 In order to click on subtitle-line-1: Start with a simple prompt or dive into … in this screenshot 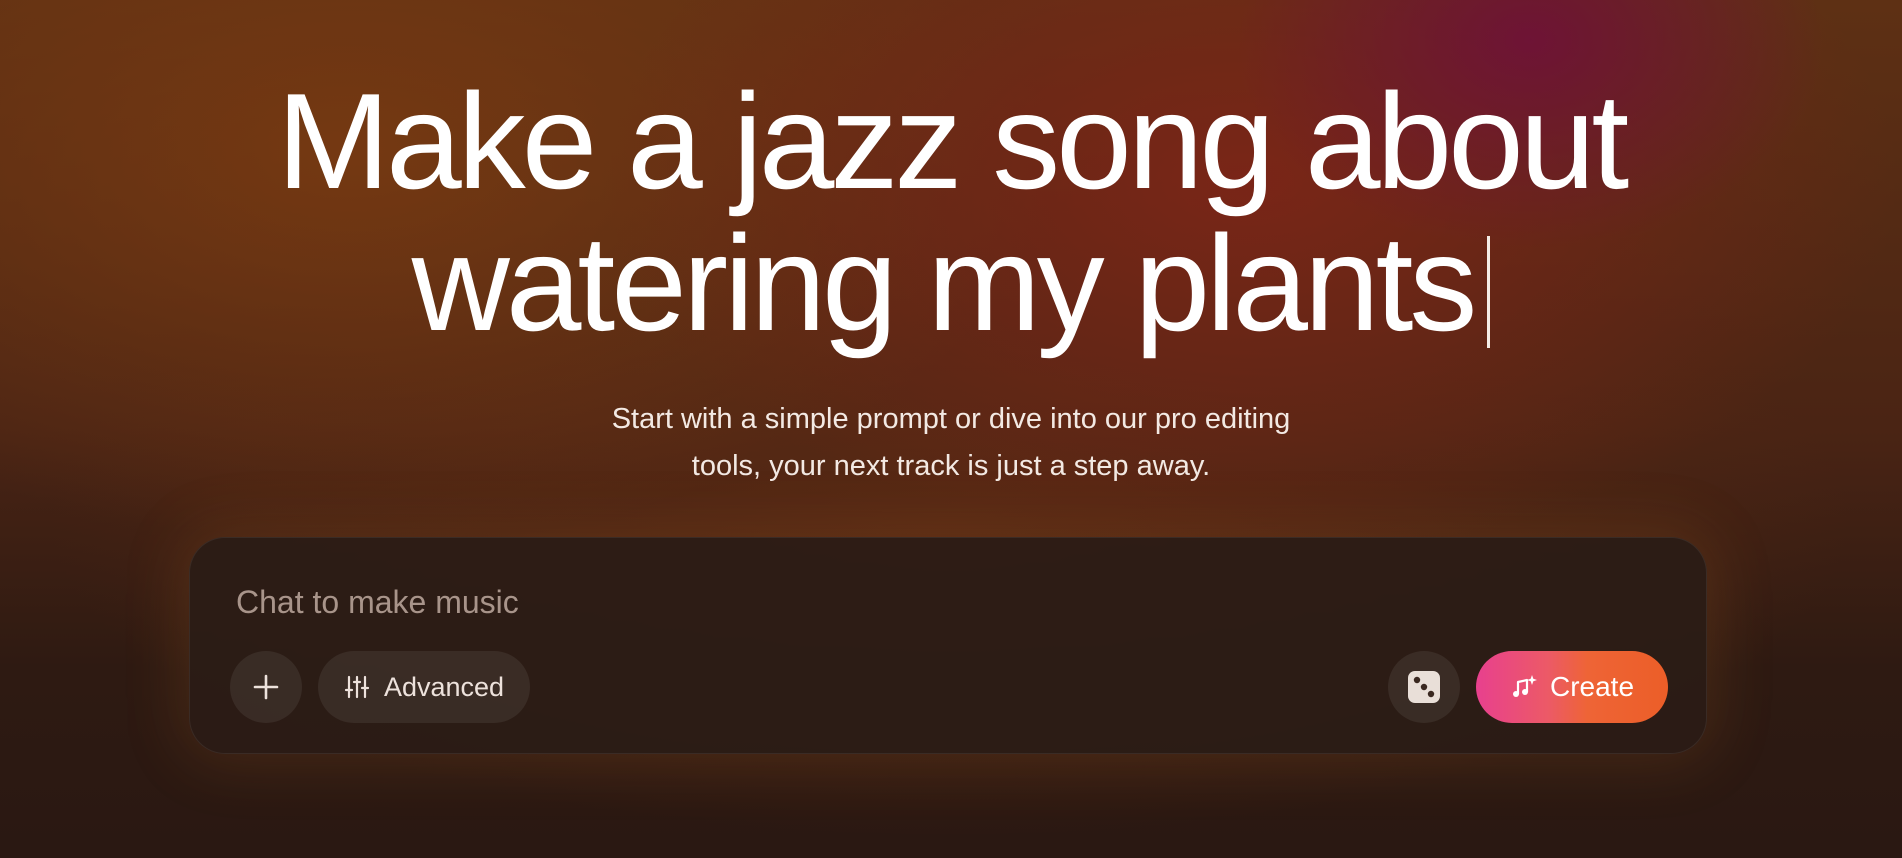, I will do `click(951, 419)`.